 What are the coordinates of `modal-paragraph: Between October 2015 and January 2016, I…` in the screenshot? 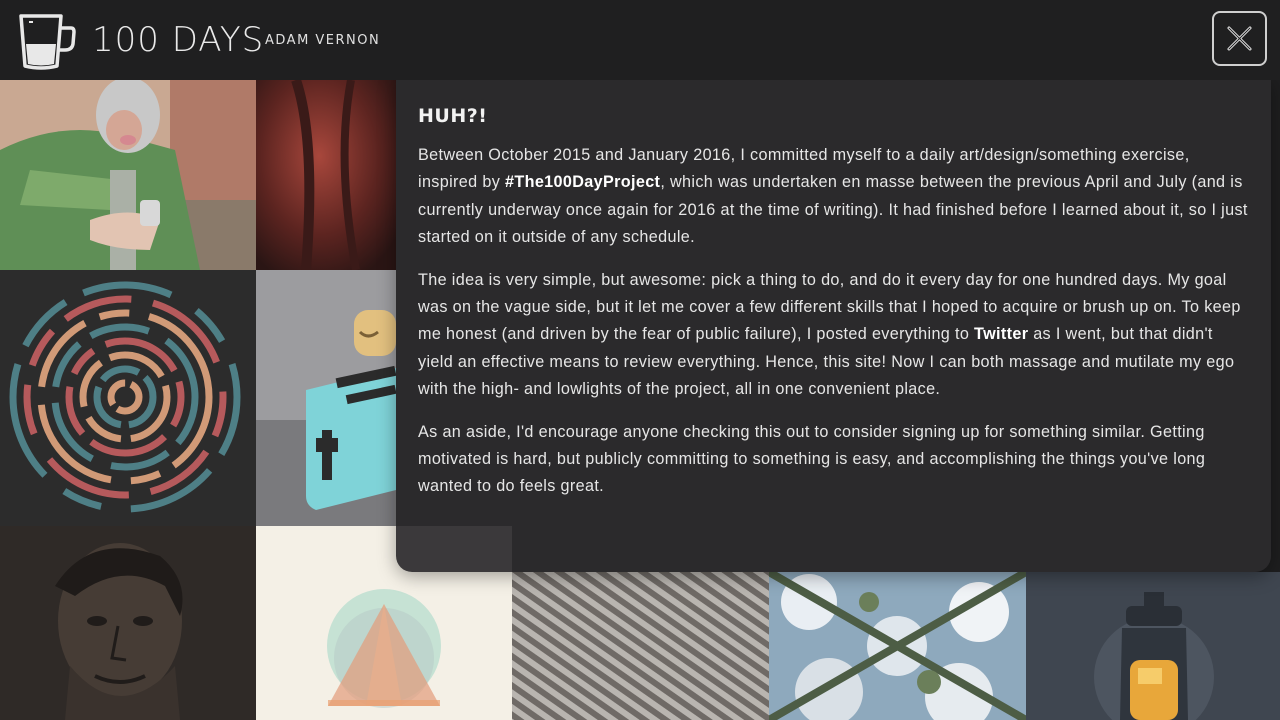 It's located at (833, 196).